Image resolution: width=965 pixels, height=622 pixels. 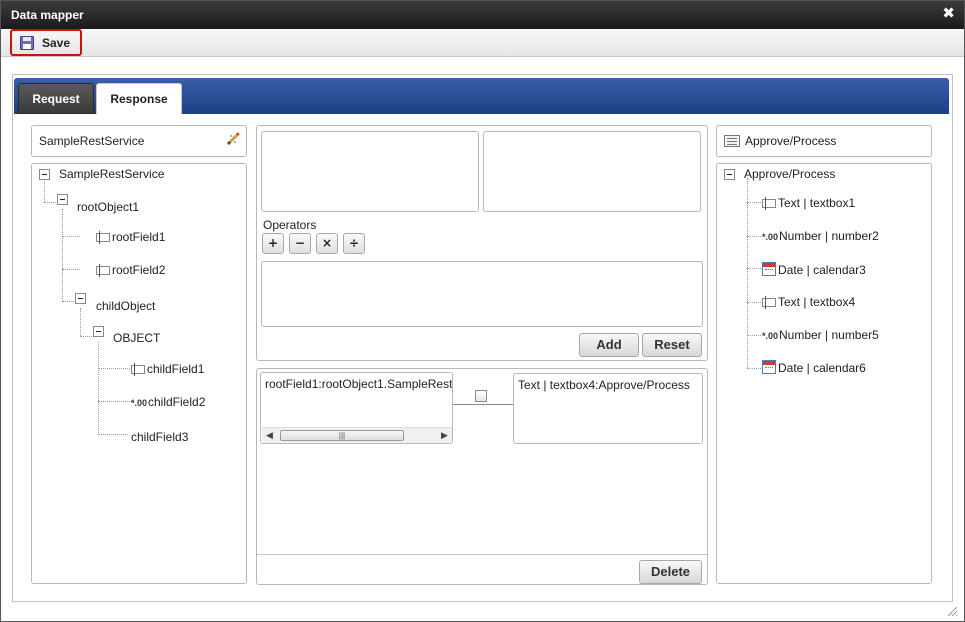 What do you see at coordinates (139, 270) in the screenshot?
I see `tree-node-label: rootField2` at bounding box center [139, 270].